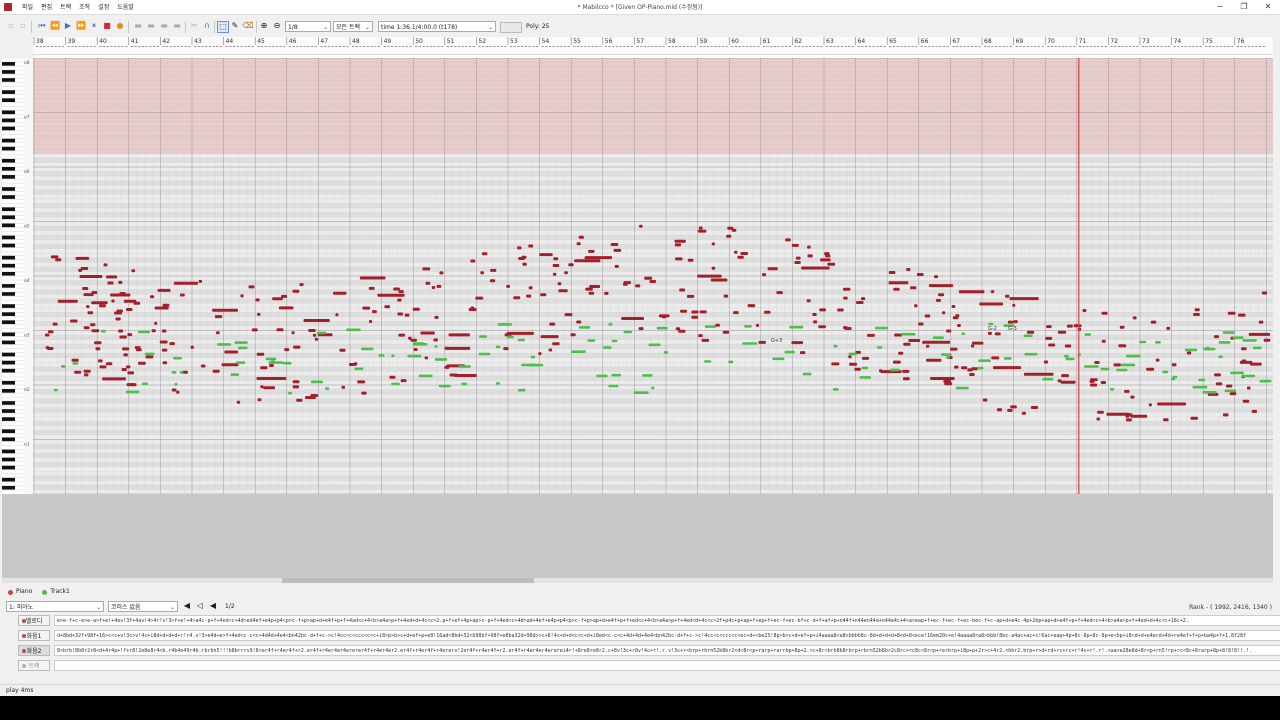  I want to click on select-tool-icon: ⬚, so click(223, 27).